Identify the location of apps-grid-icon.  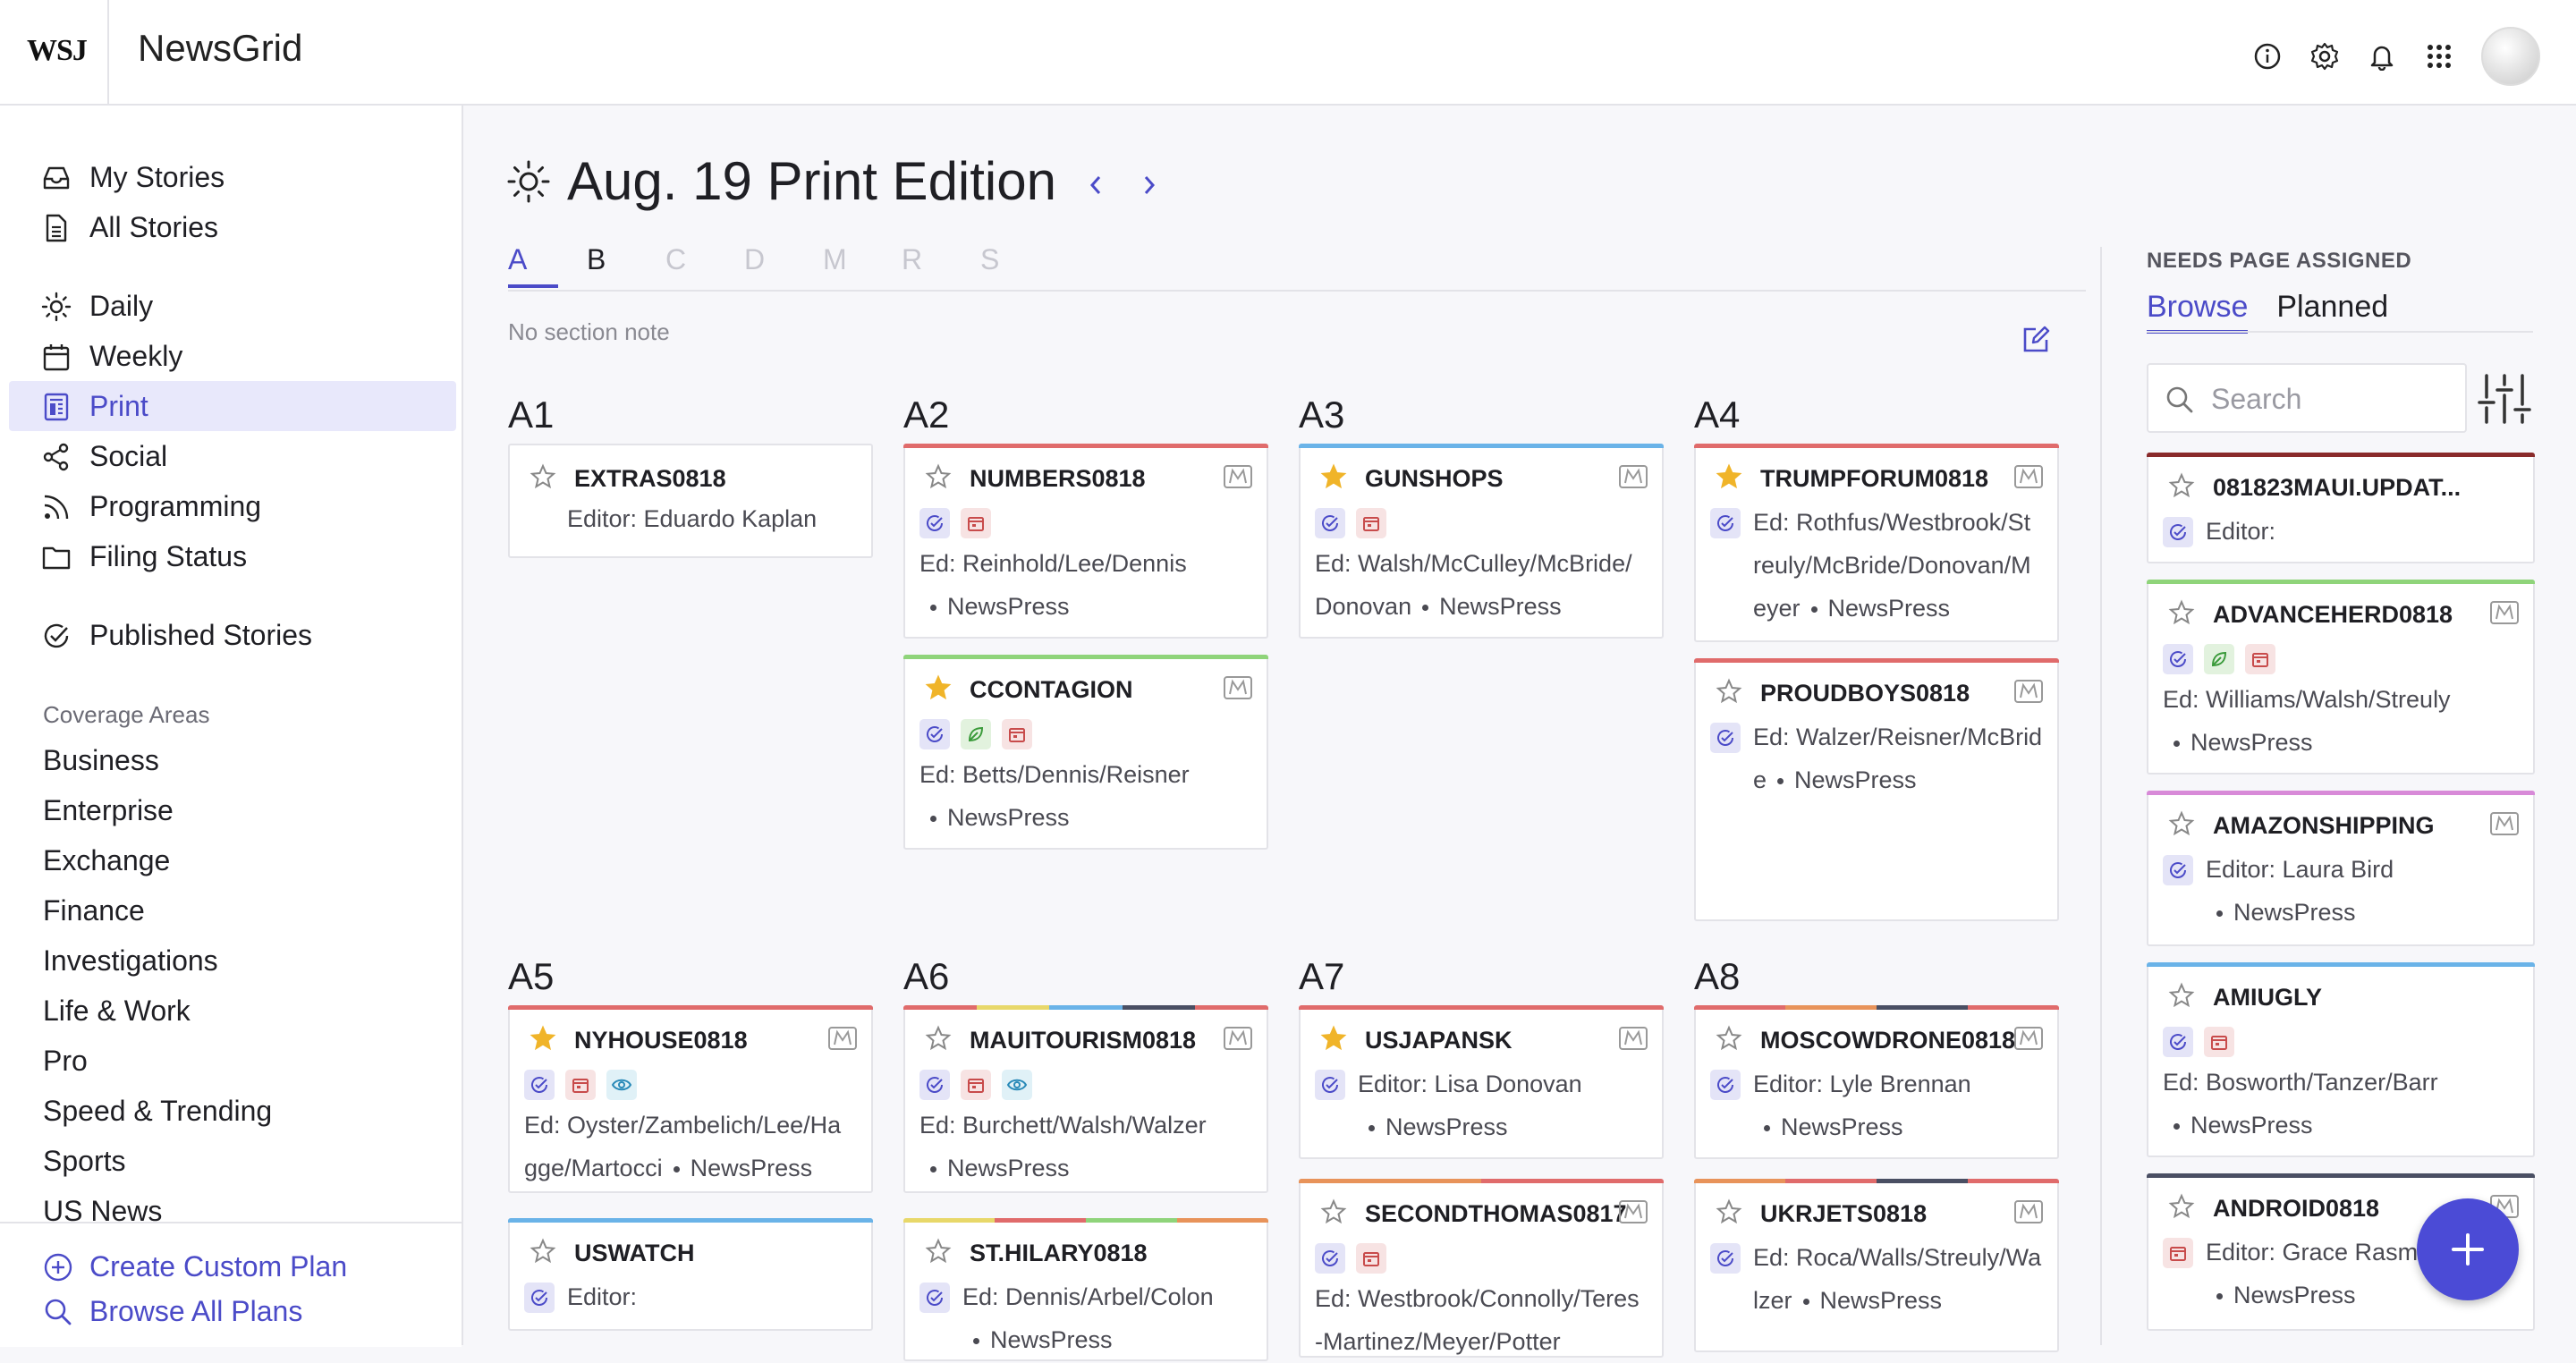
(2439, 57).